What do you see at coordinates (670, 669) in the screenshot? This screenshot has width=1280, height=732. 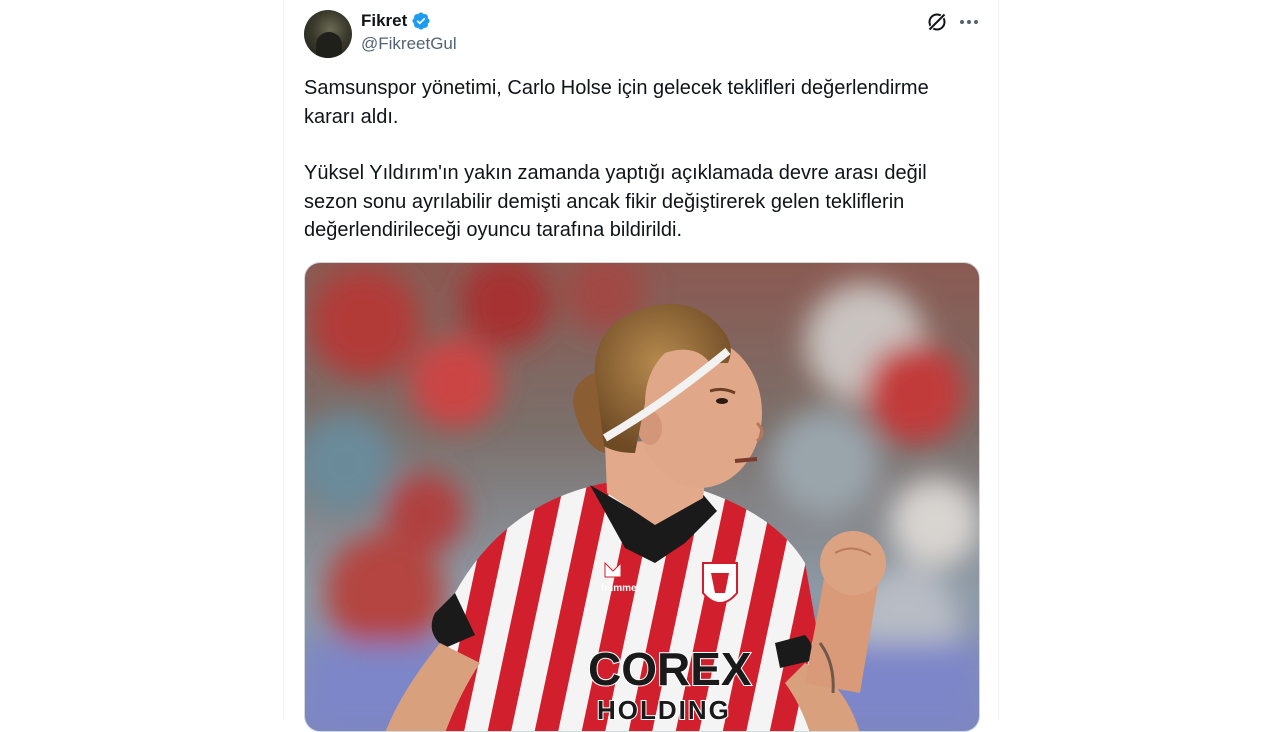 I see `jersey-sponsor-line1: COREX` at bounding box center [670, 669].